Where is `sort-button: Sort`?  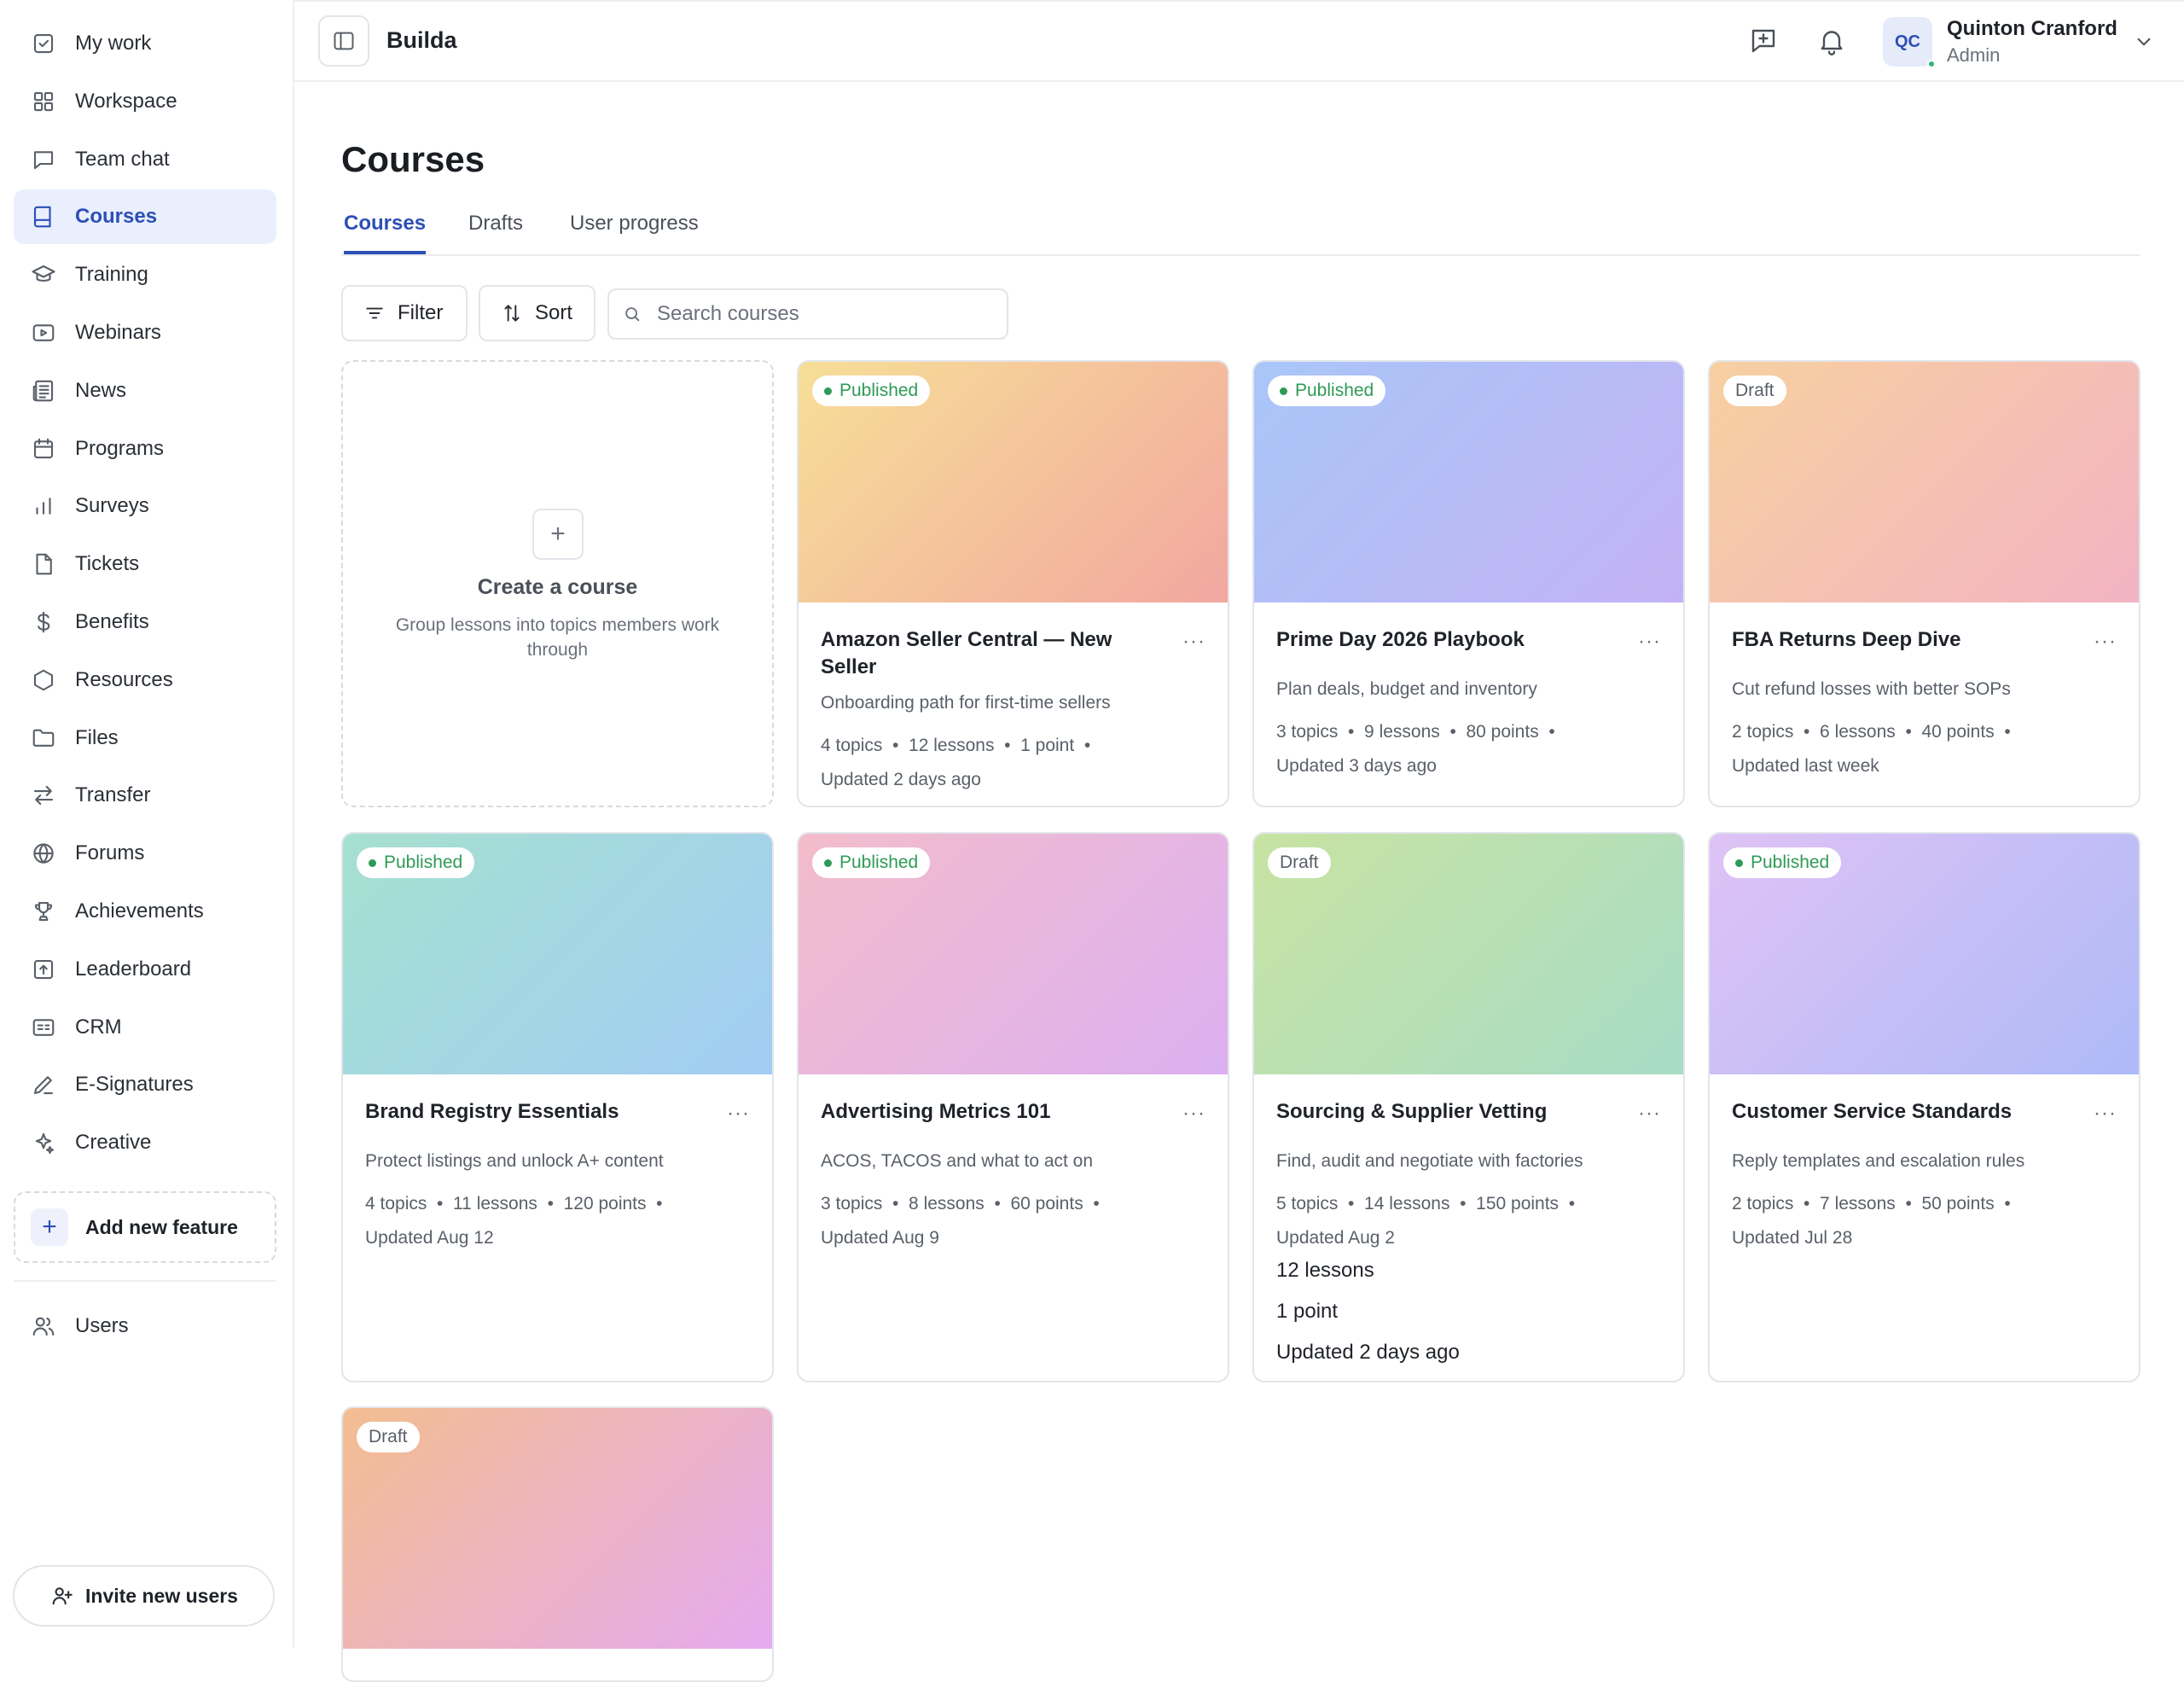
sort-button: Sort is located at coordinates (537, 313).